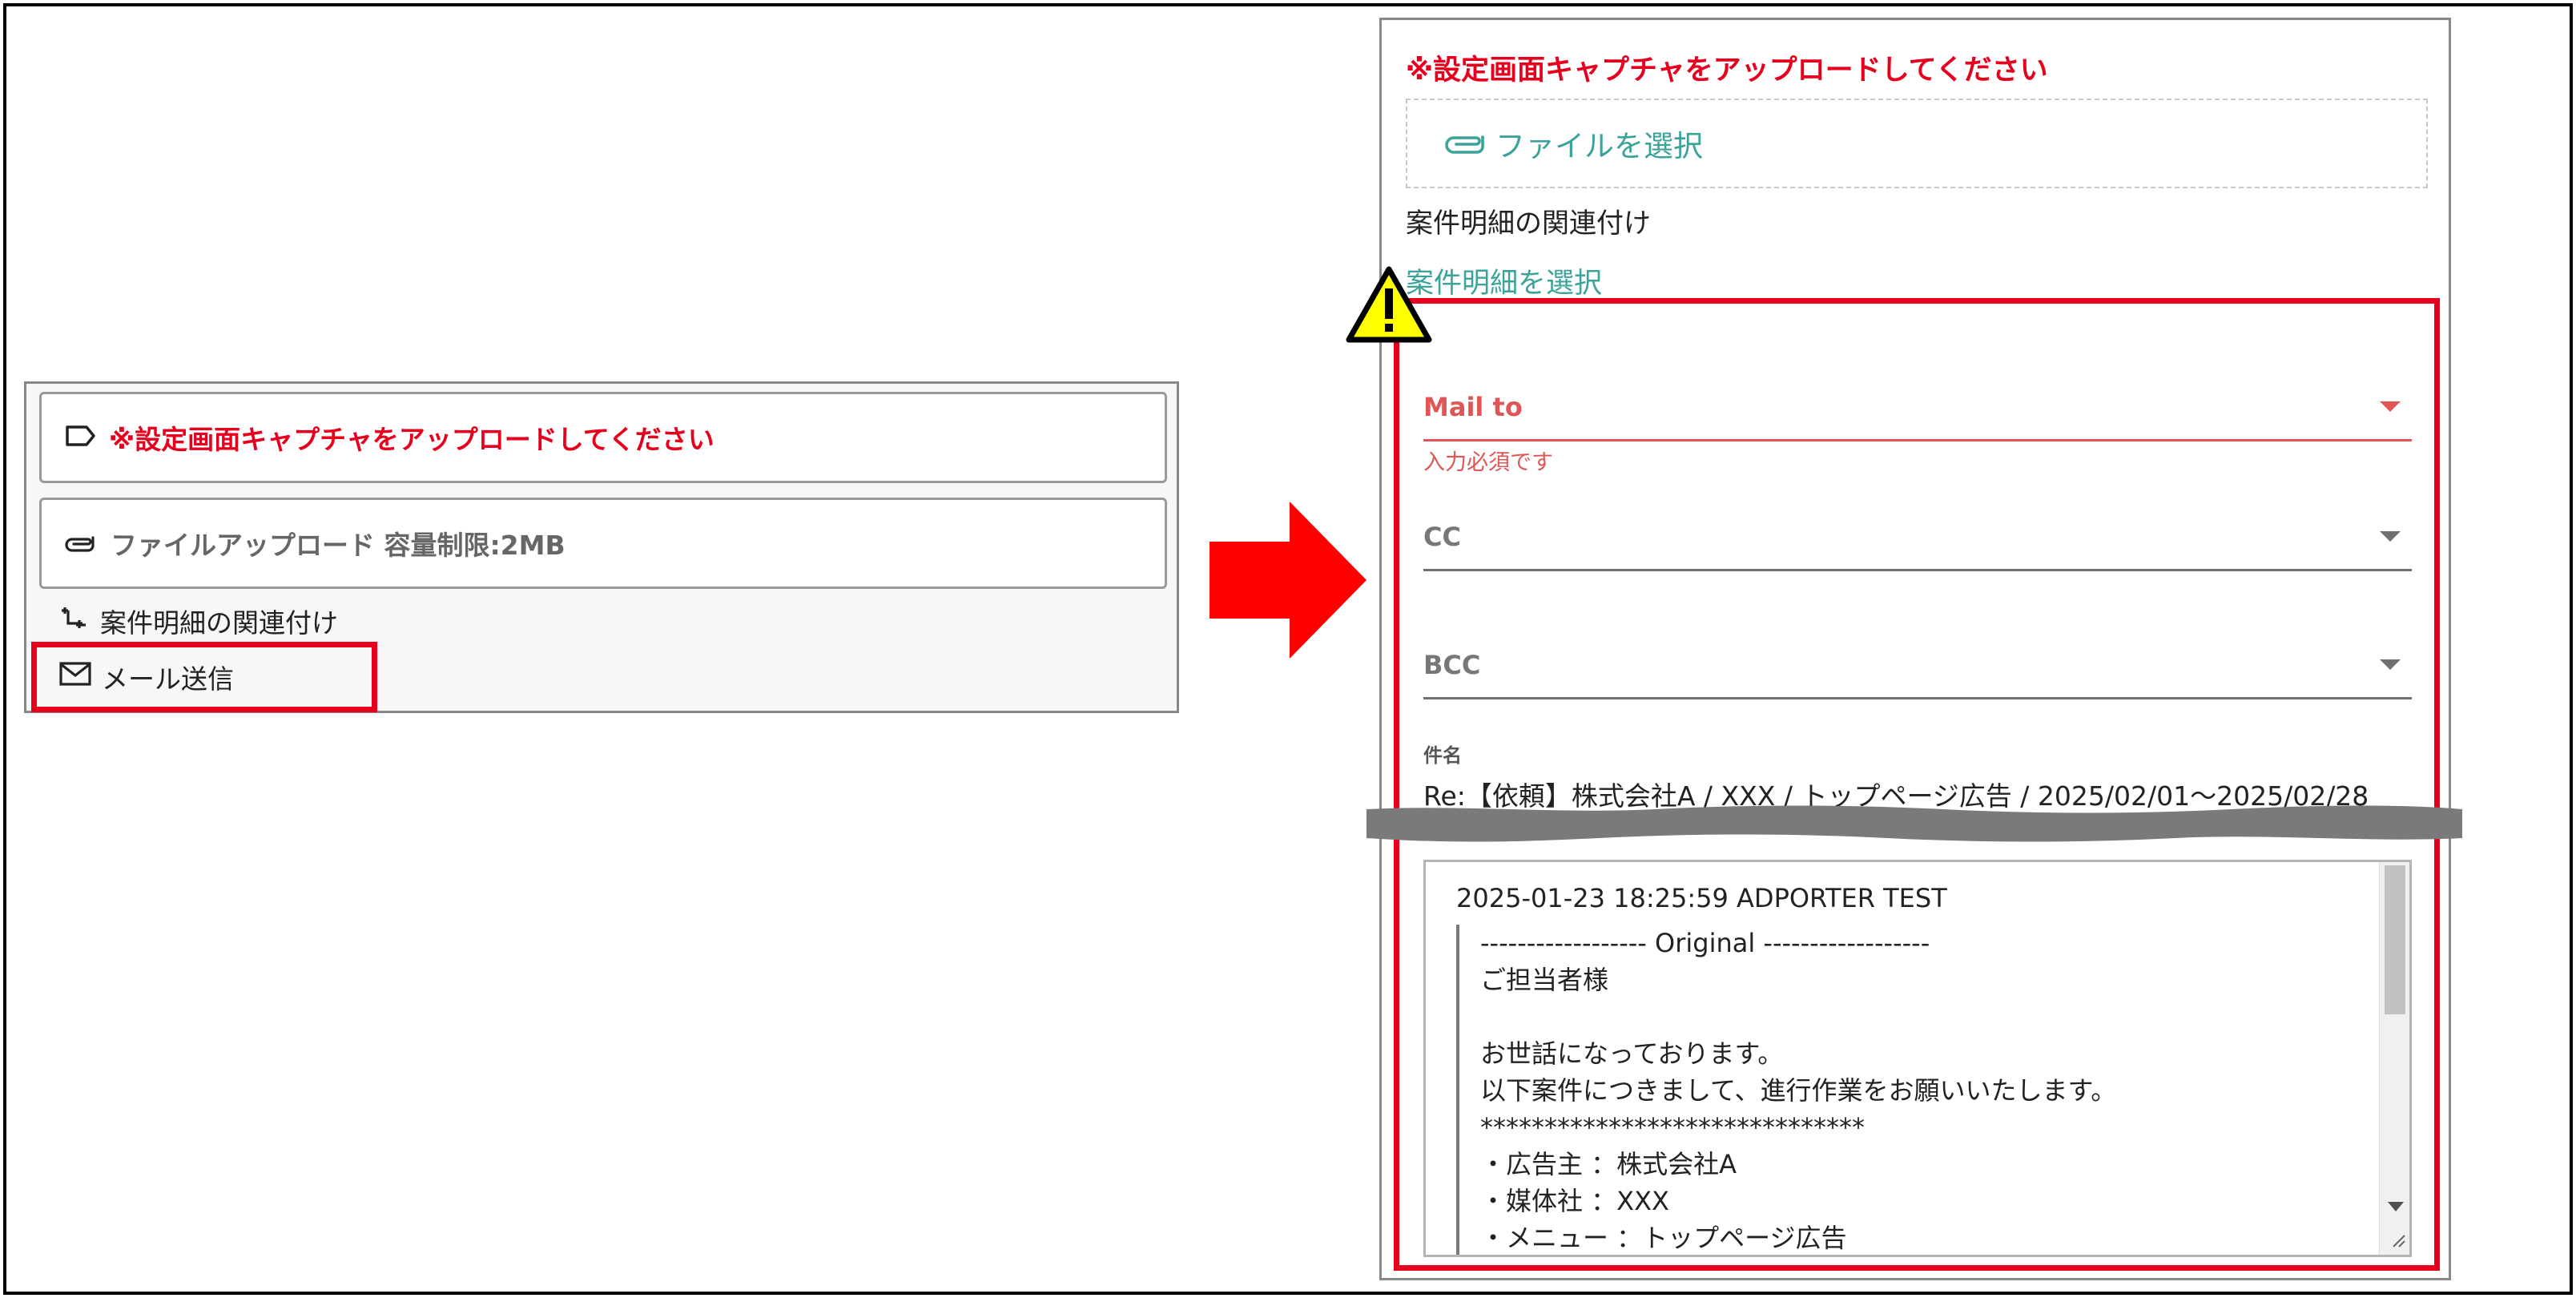 The height and width of the screenshot is (1306, 2576). I want to click on file-upload-label: ファイルアップロード 容量制限:2MB, so click(339, 545).